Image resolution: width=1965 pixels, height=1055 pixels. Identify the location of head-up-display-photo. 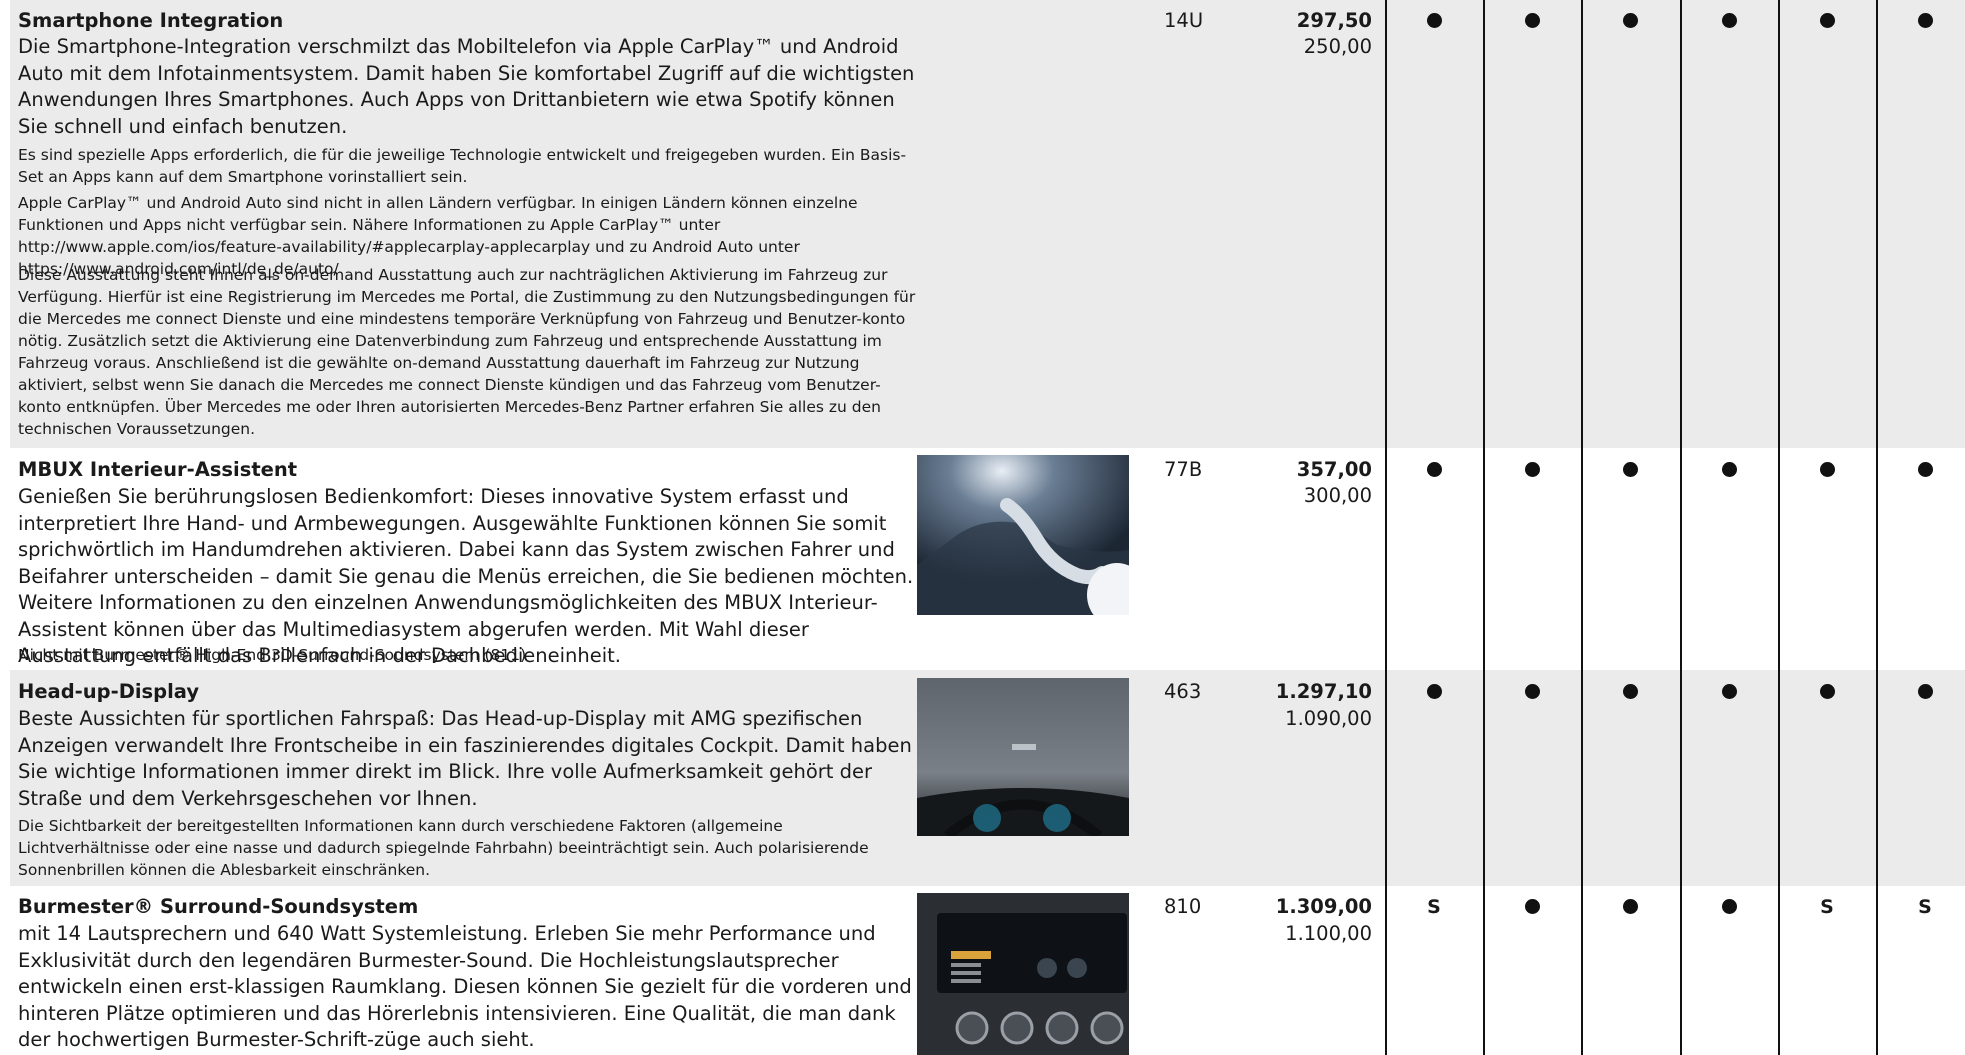
(1023, 757).